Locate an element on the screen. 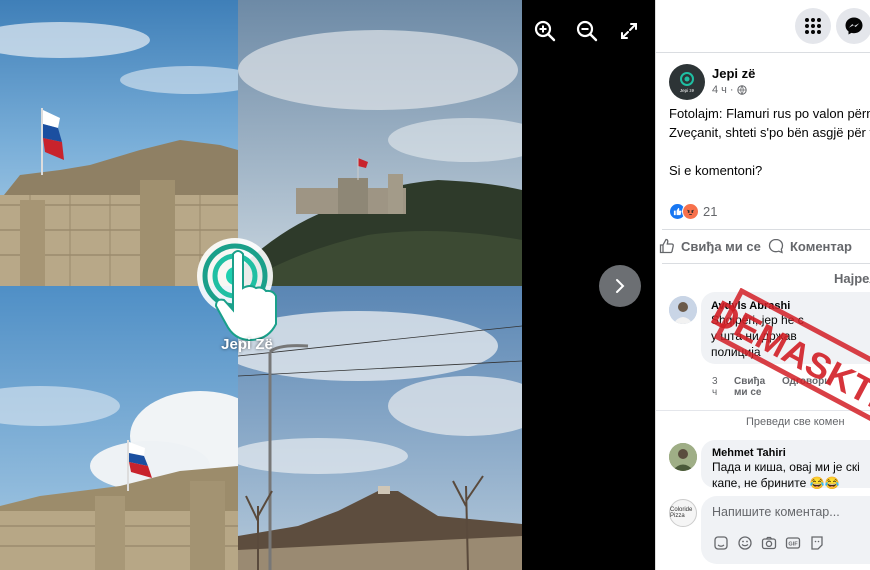 The height and width of the screenshot is (570, 870). comment-icon is located at coordinates (776, 246).